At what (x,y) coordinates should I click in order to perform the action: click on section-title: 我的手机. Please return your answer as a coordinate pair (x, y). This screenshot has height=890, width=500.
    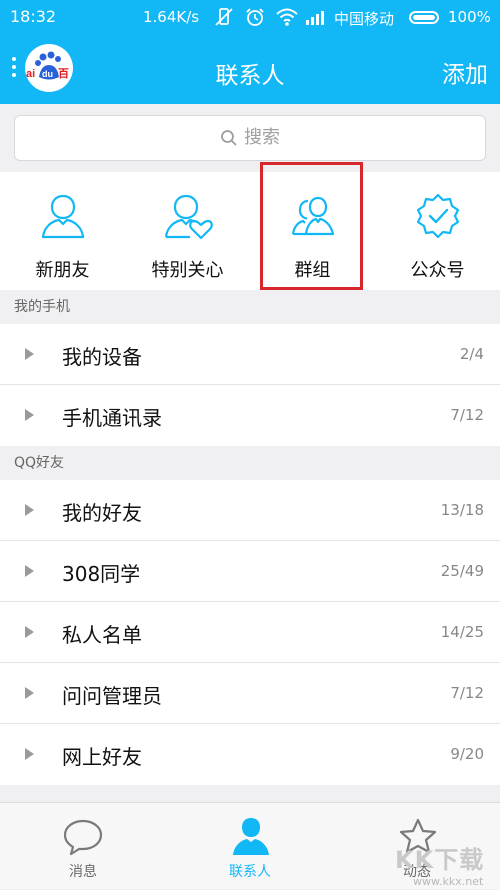
    Looking at the image, I should click on (42, 307).